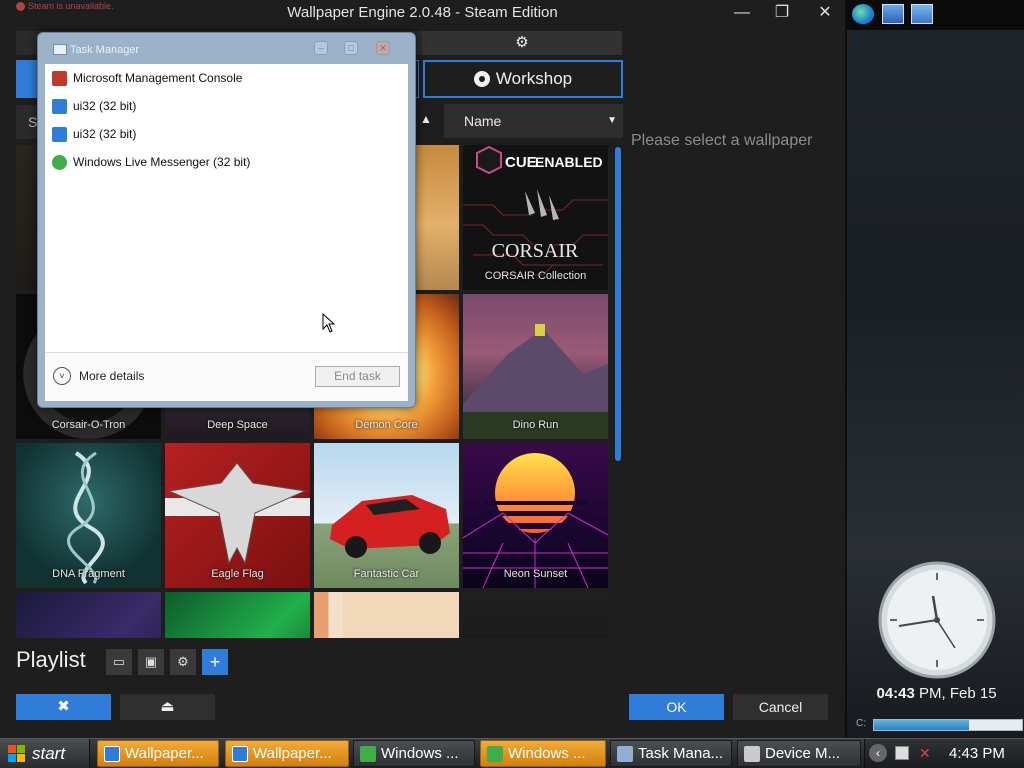 This screenshot has height=768, width=1024. I want to click on sidebar-date-time: 04:43 PM, Feb 15, so click(935, 693).